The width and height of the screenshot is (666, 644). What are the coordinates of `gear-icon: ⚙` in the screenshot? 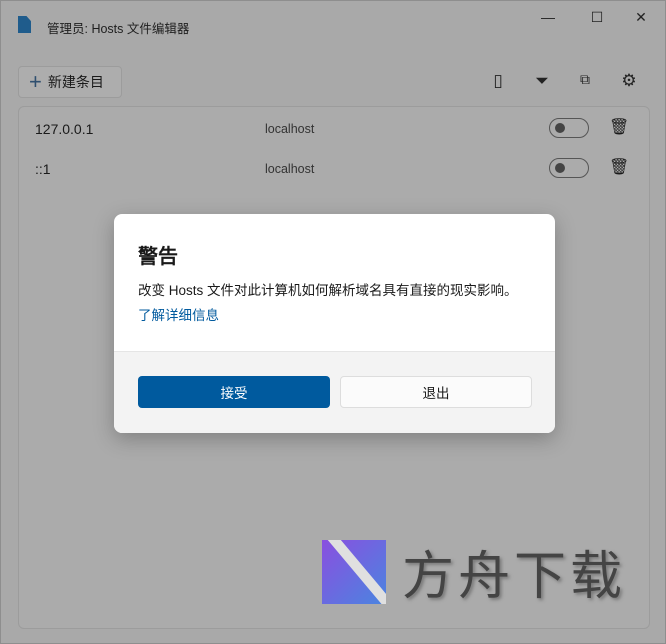 It's located at (629, 82).